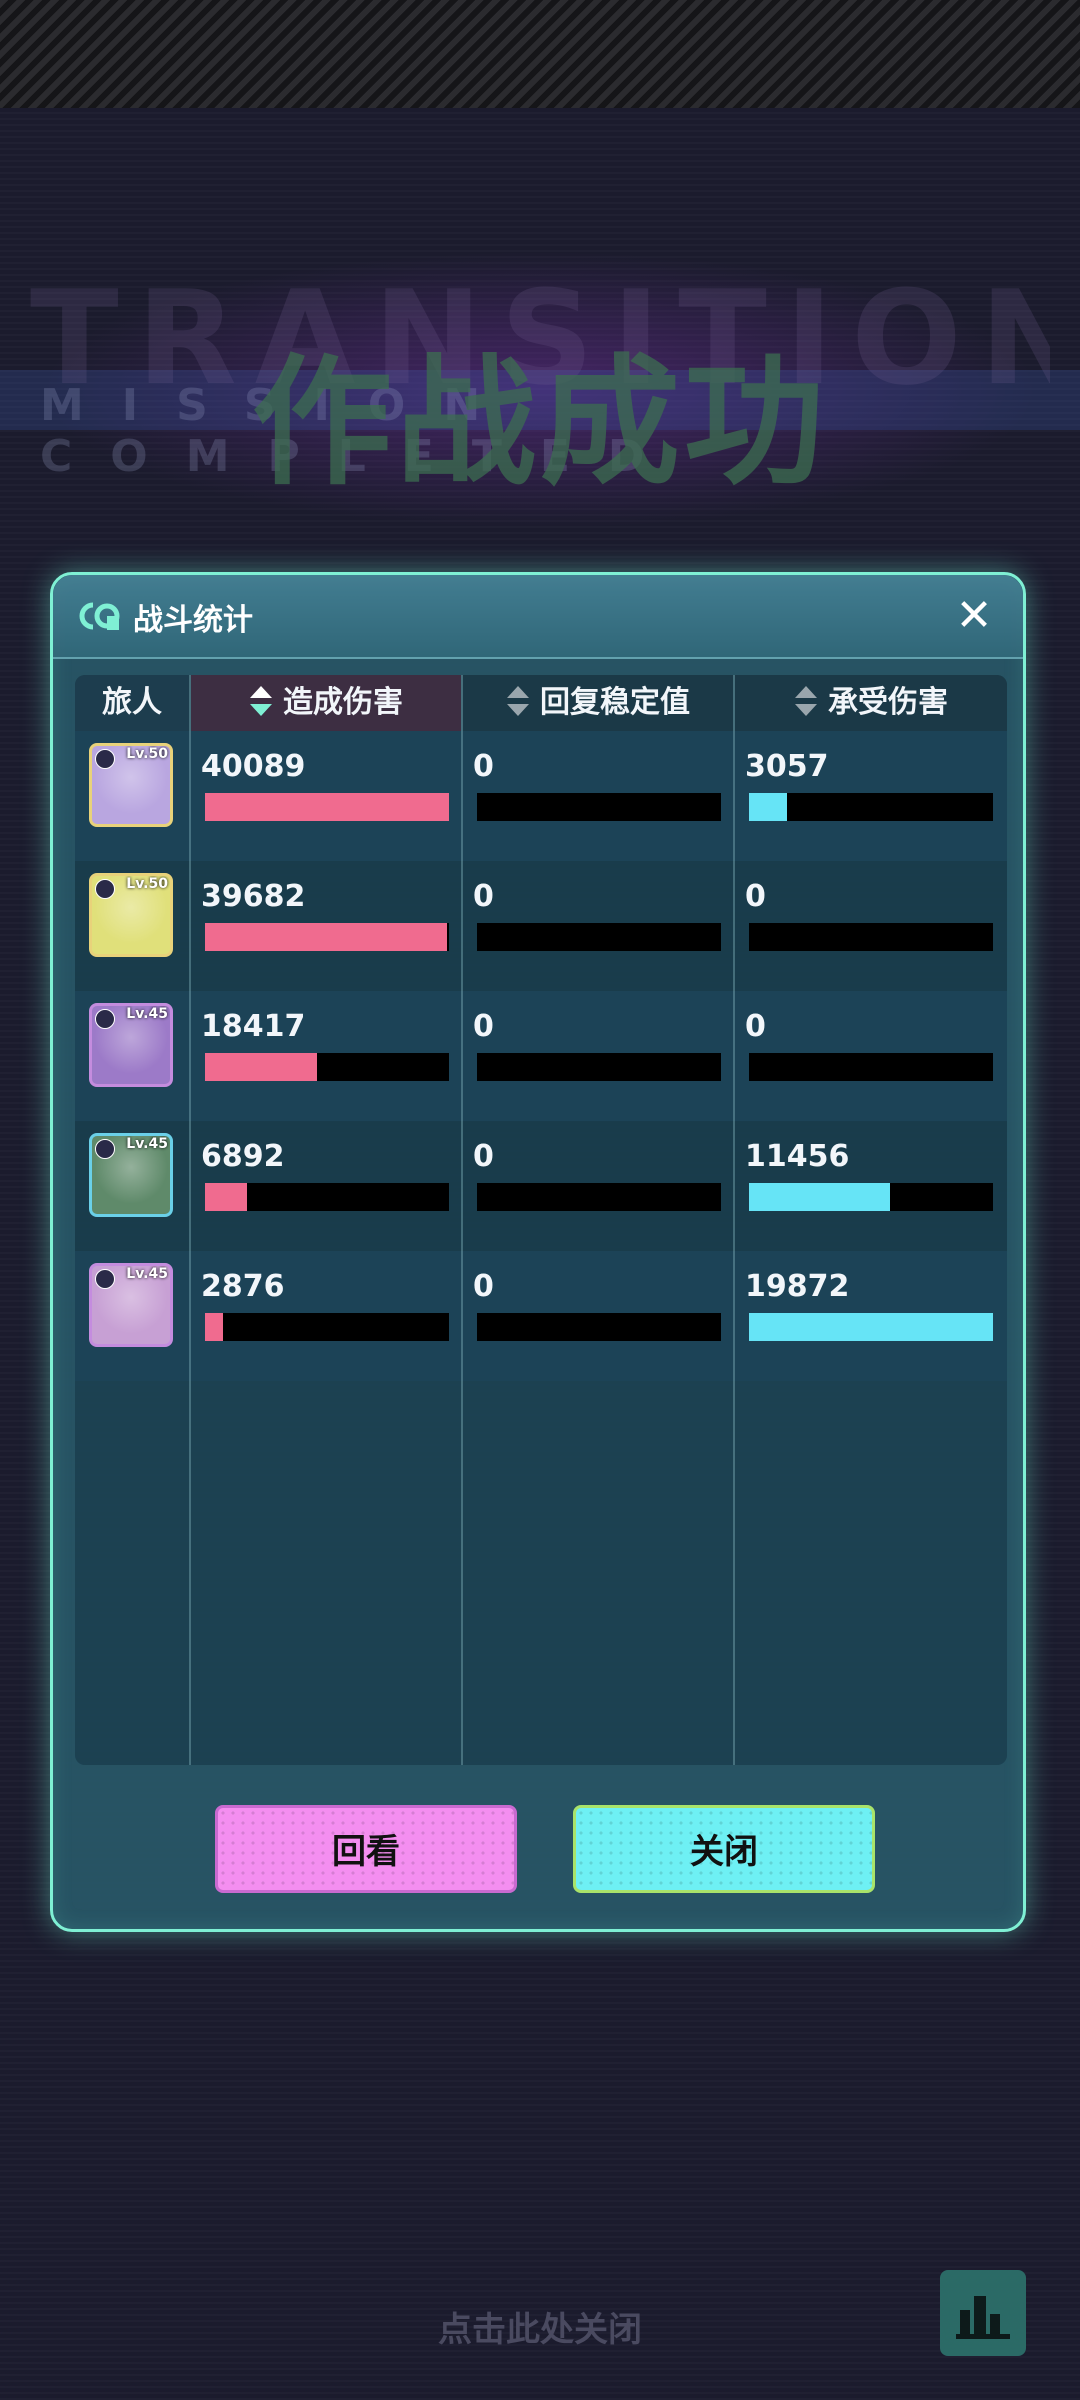 This screenshot has width=1080, height=2400. I want to click on damage-dealt-value: 39682, so click(253, 896).